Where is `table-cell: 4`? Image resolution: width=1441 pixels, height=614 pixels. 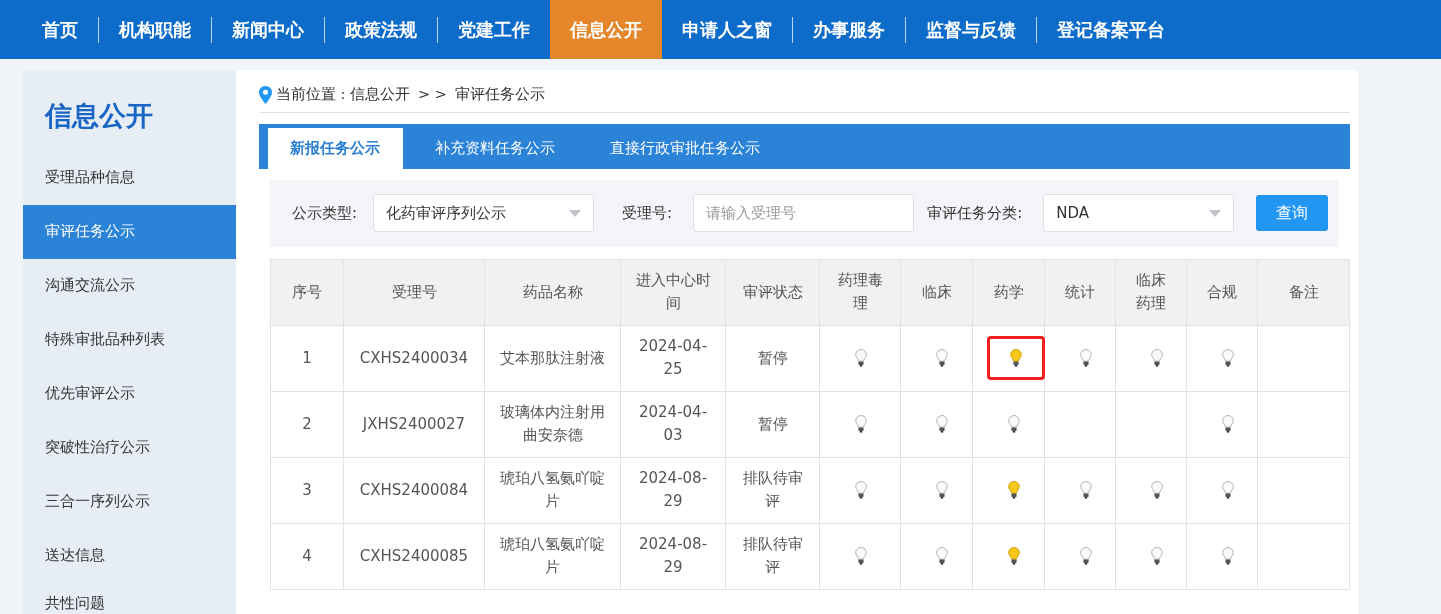
table-cell: 4 is located at coordinates (307, 556).